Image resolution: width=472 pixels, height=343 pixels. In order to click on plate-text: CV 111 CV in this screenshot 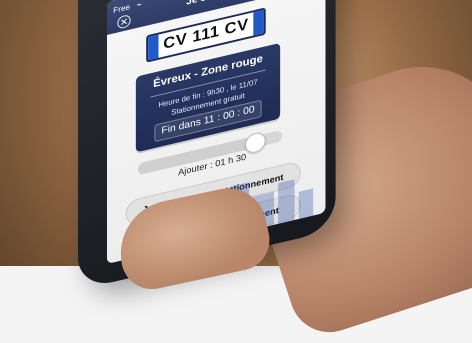, I will do `click(206, 34)`.